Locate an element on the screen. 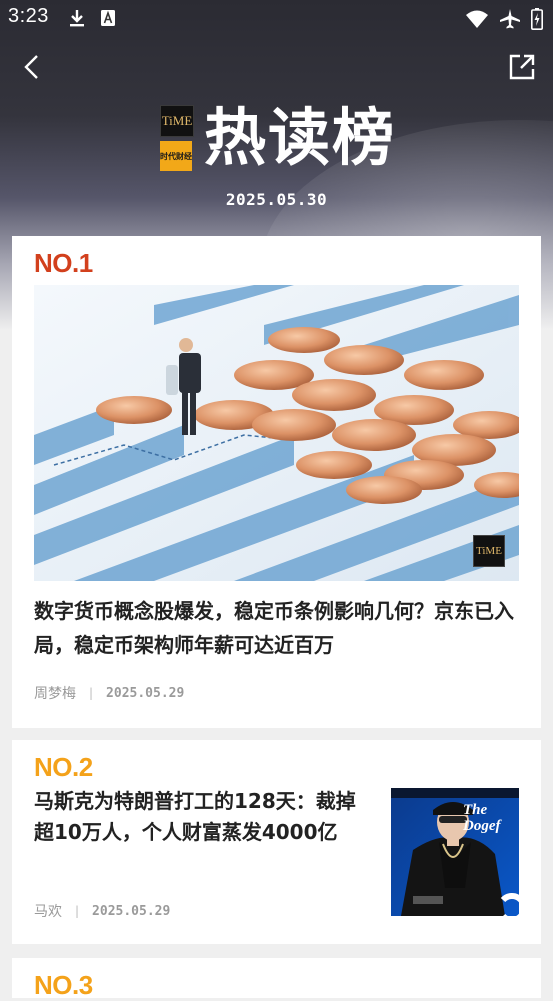 Image resolution: width=553 pixels, height=1001 pixels. article-meta: 周梦梅 | 2025.05.29 is located at coordinates (109, 693).